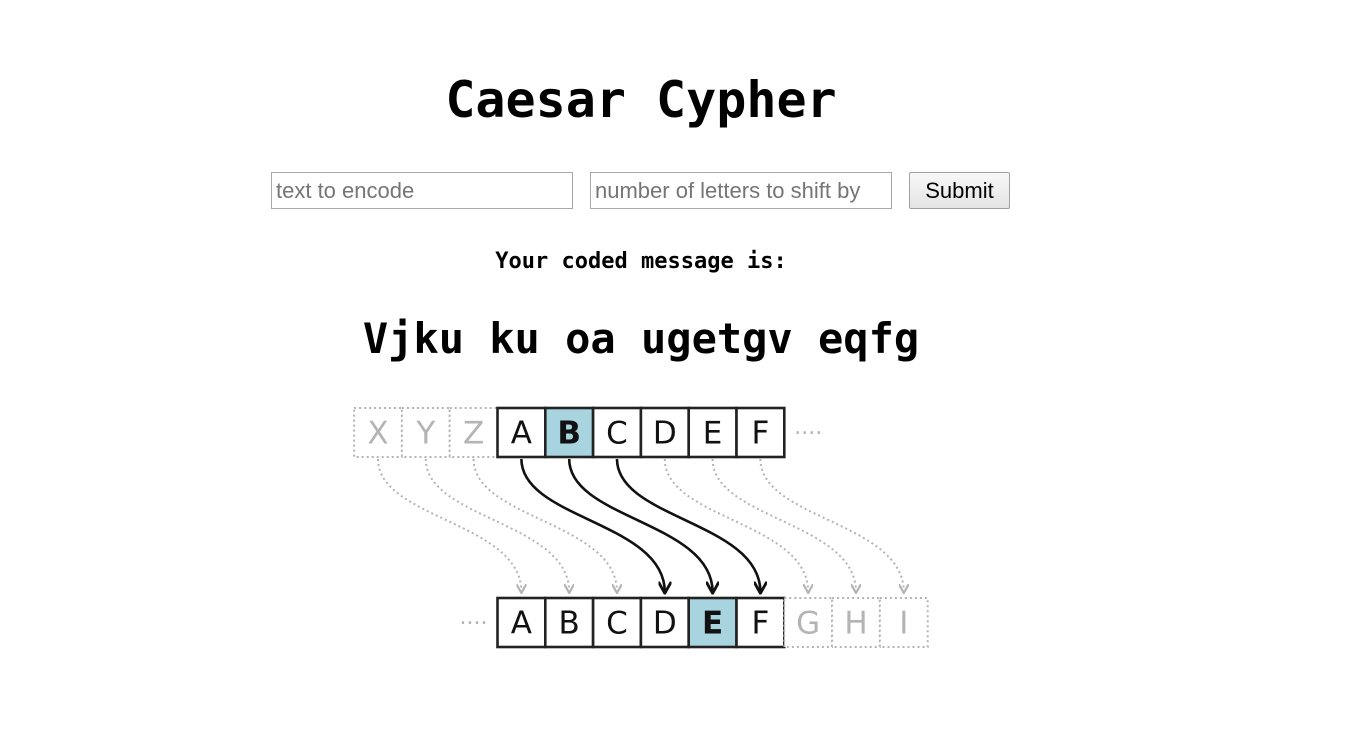 The width and height of the screenshot is (1346, 756). I want to click on bottom-faded-letter-box: H, so click(856, 622).